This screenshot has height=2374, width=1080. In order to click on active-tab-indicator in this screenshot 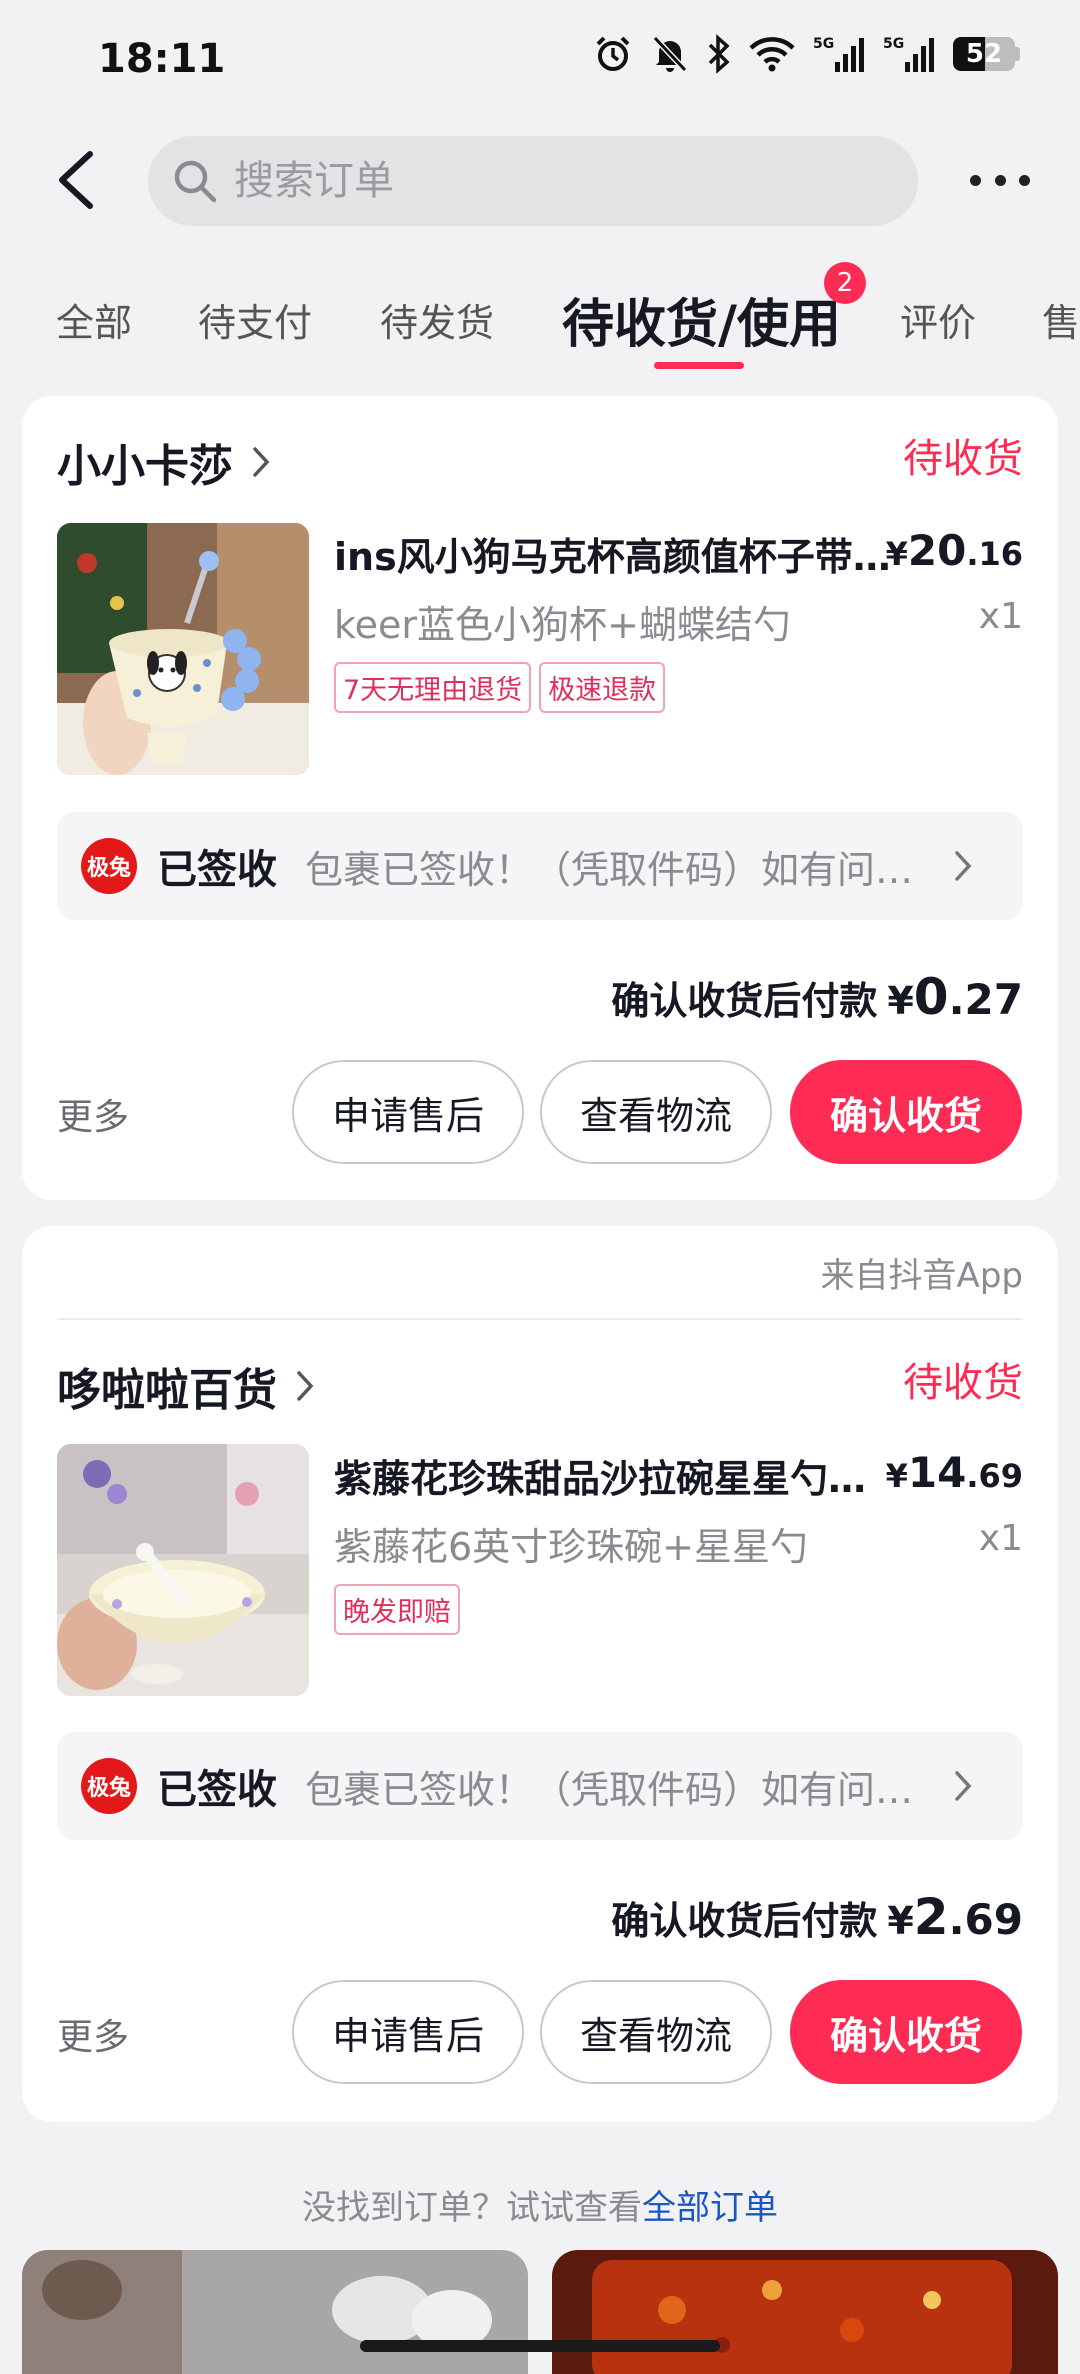, I will do `click(699, 365)`.